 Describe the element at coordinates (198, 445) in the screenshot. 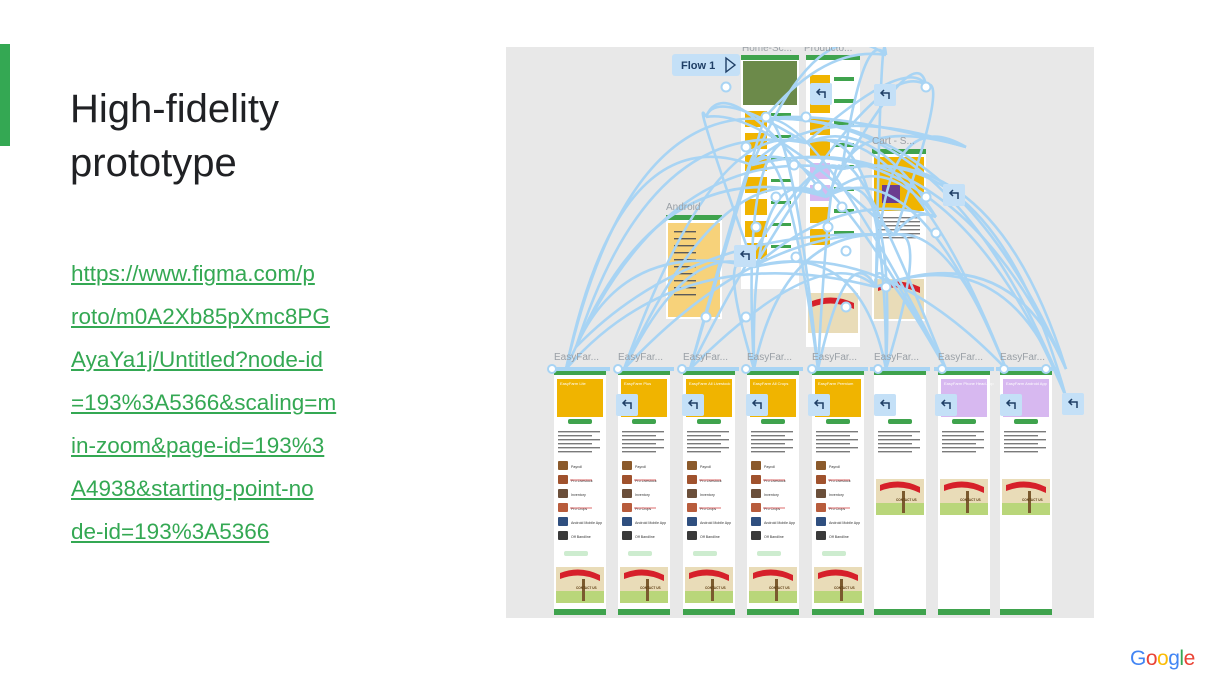

I see `link-line: in-zoom&page-id=193%3` at that location.